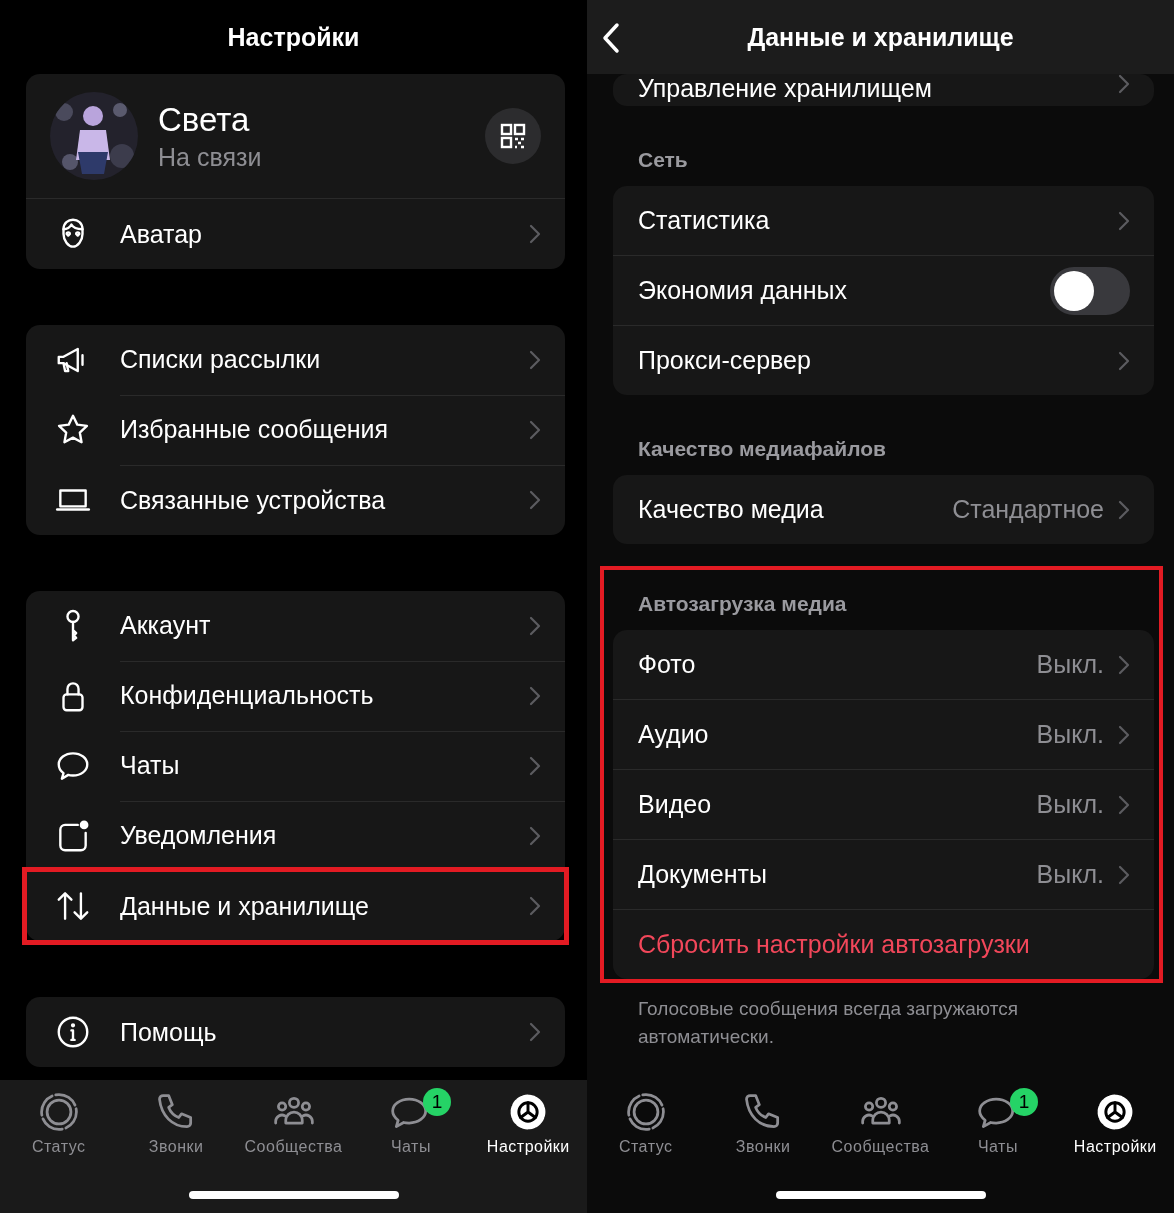 Image resolution: width=1174 pixels, height=1213 pixels. What do you see at coordinates (295, 766) in the screenshot?
I see `settings-item: Чаты` at bounding box center [295, 766].